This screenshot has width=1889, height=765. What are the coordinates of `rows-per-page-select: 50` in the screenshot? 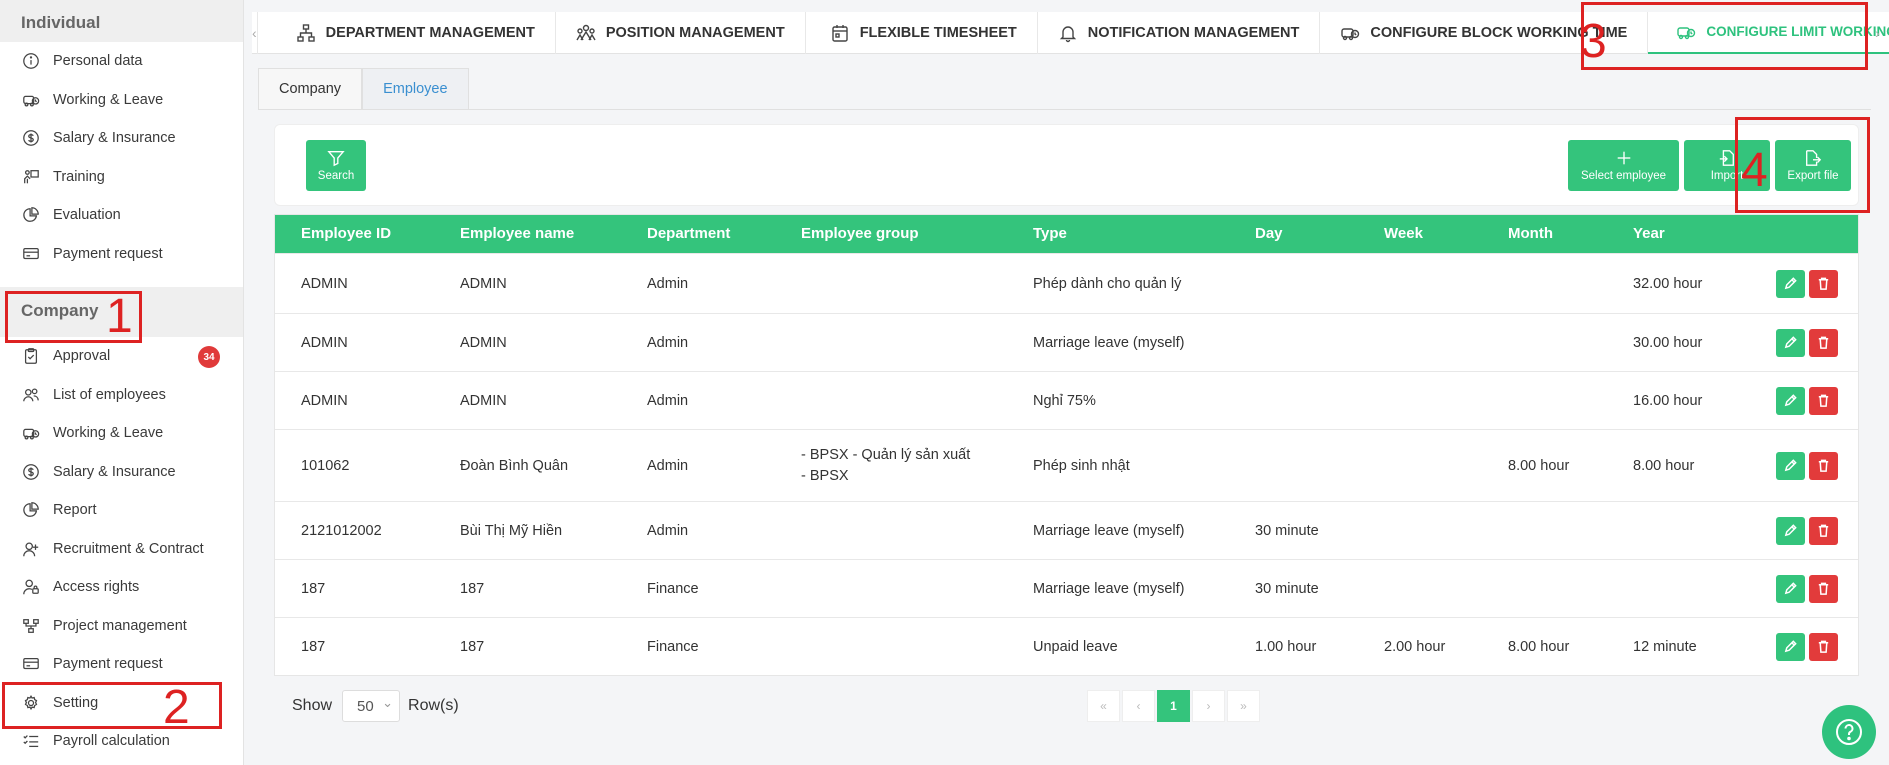 It's located at (371, 706).